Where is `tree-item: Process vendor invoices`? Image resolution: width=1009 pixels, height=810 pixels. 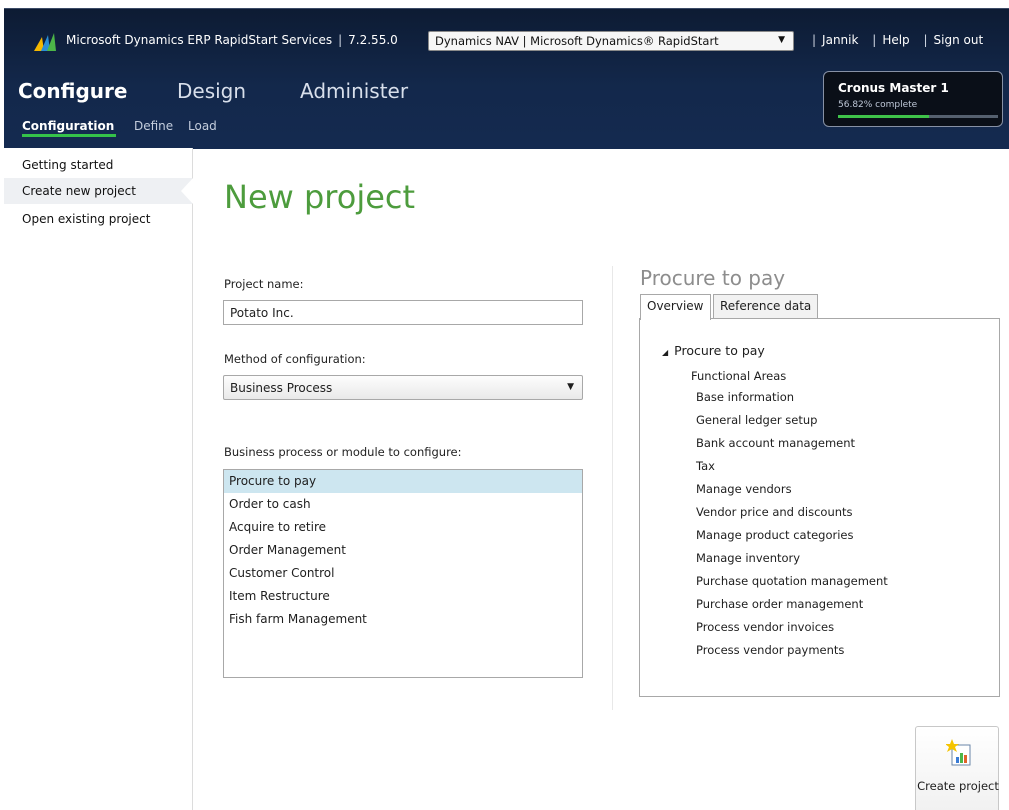 tree-item: Process vendor invoices is located at coordinates (765, 627).